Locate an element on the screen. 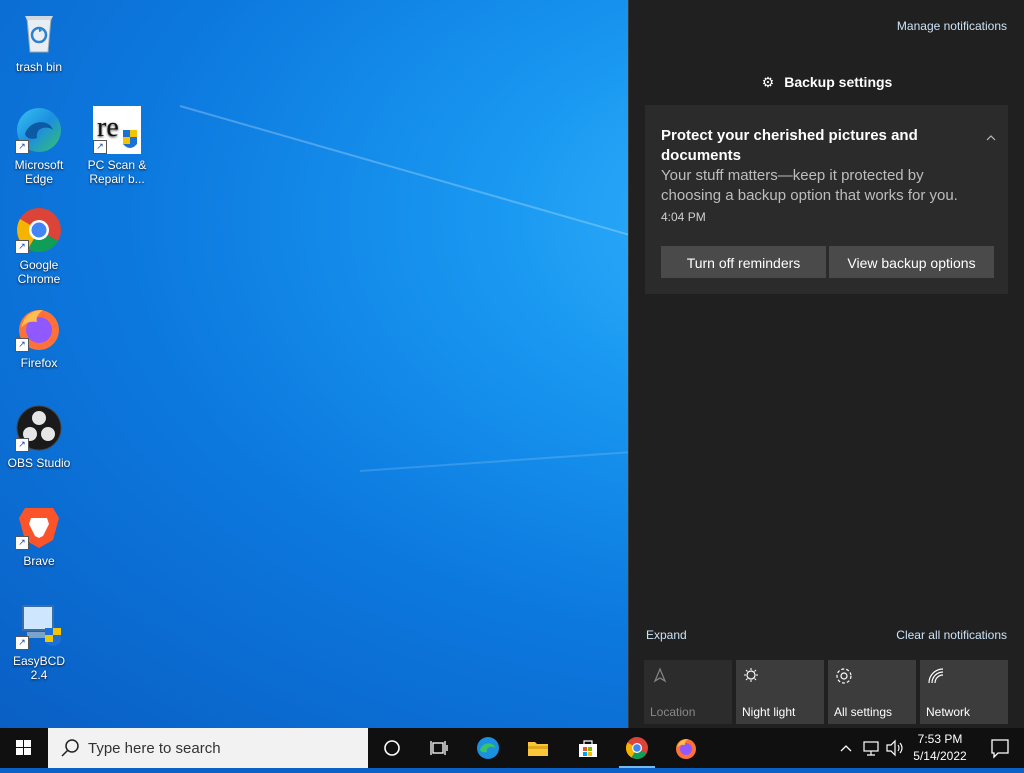 The image size is (1024, 773). desktop-icon-brave: ↗ Brave is located at coordinates (39, 535).